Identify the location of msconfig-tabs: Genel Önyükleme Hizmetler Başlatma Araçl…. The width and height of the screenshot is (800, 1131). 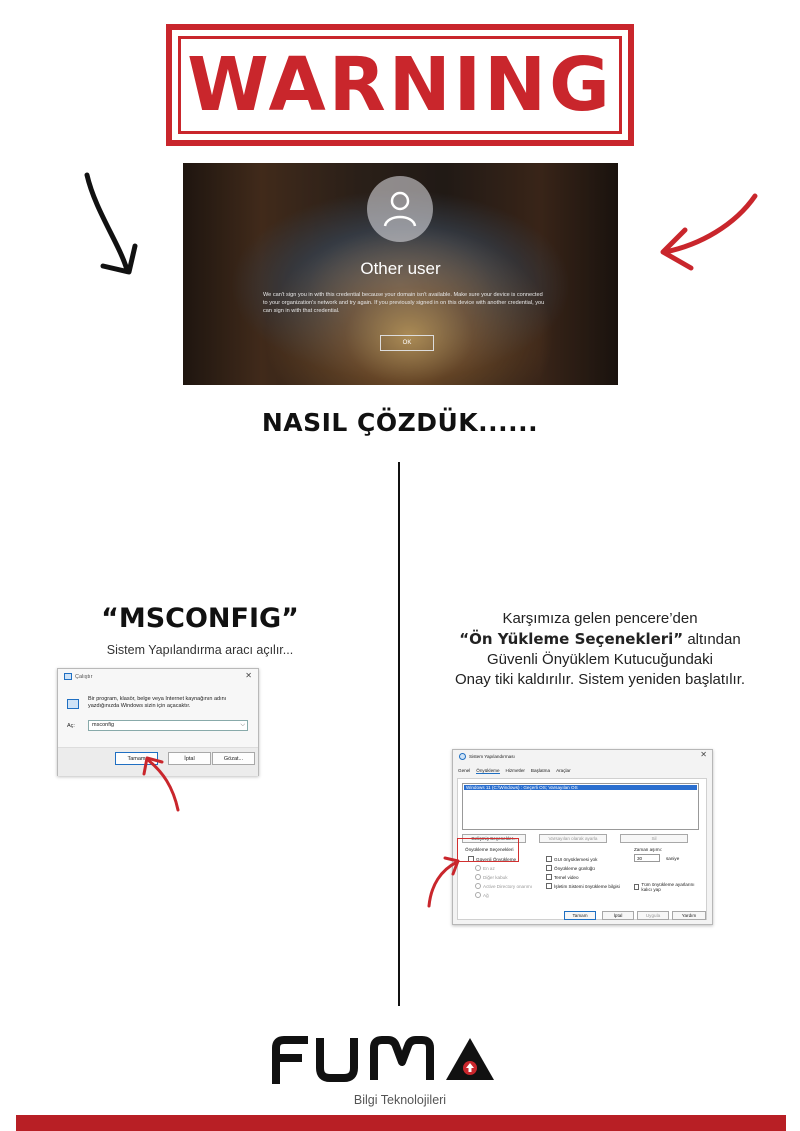
(514, 771).